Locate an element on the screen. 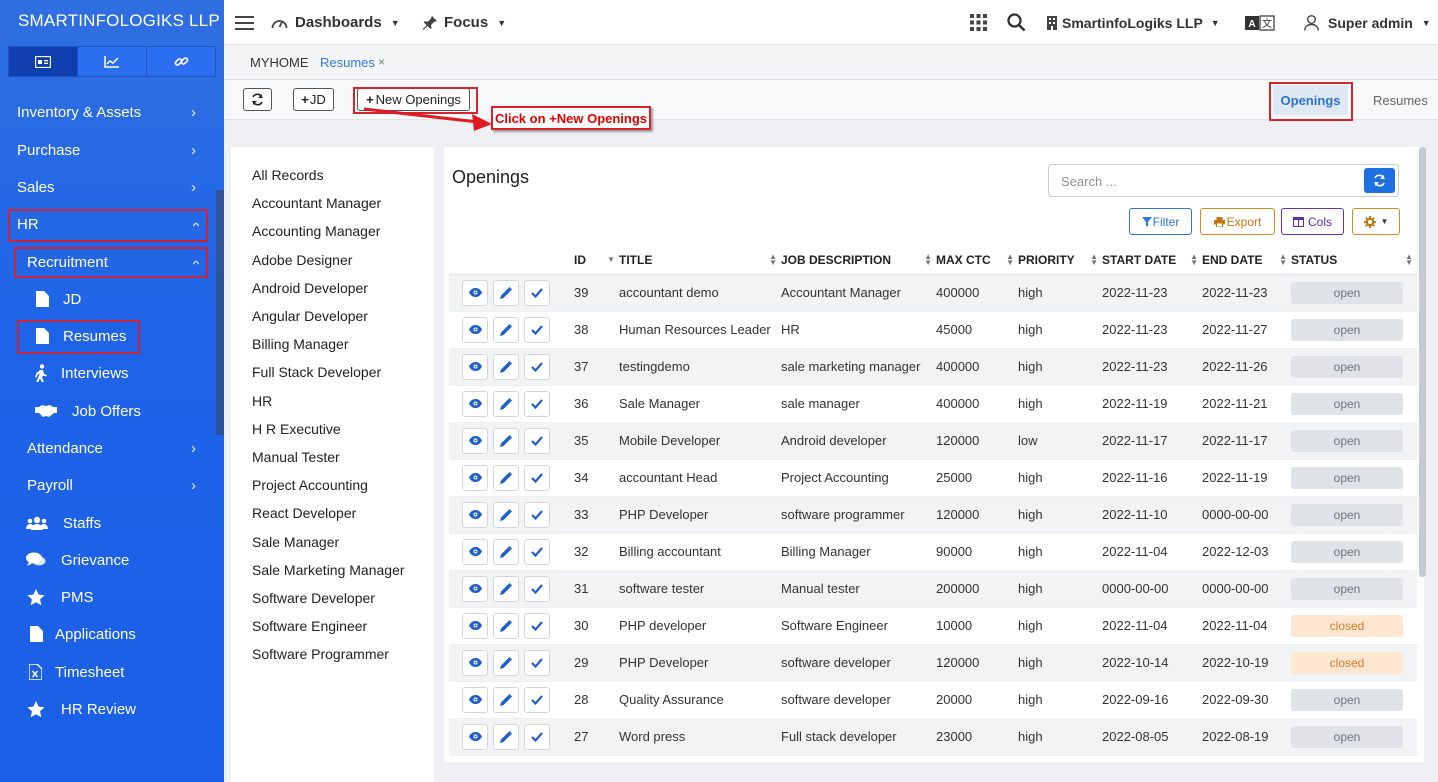  breadcrumb-home: MYHOME is located at coordinates (279, 62).